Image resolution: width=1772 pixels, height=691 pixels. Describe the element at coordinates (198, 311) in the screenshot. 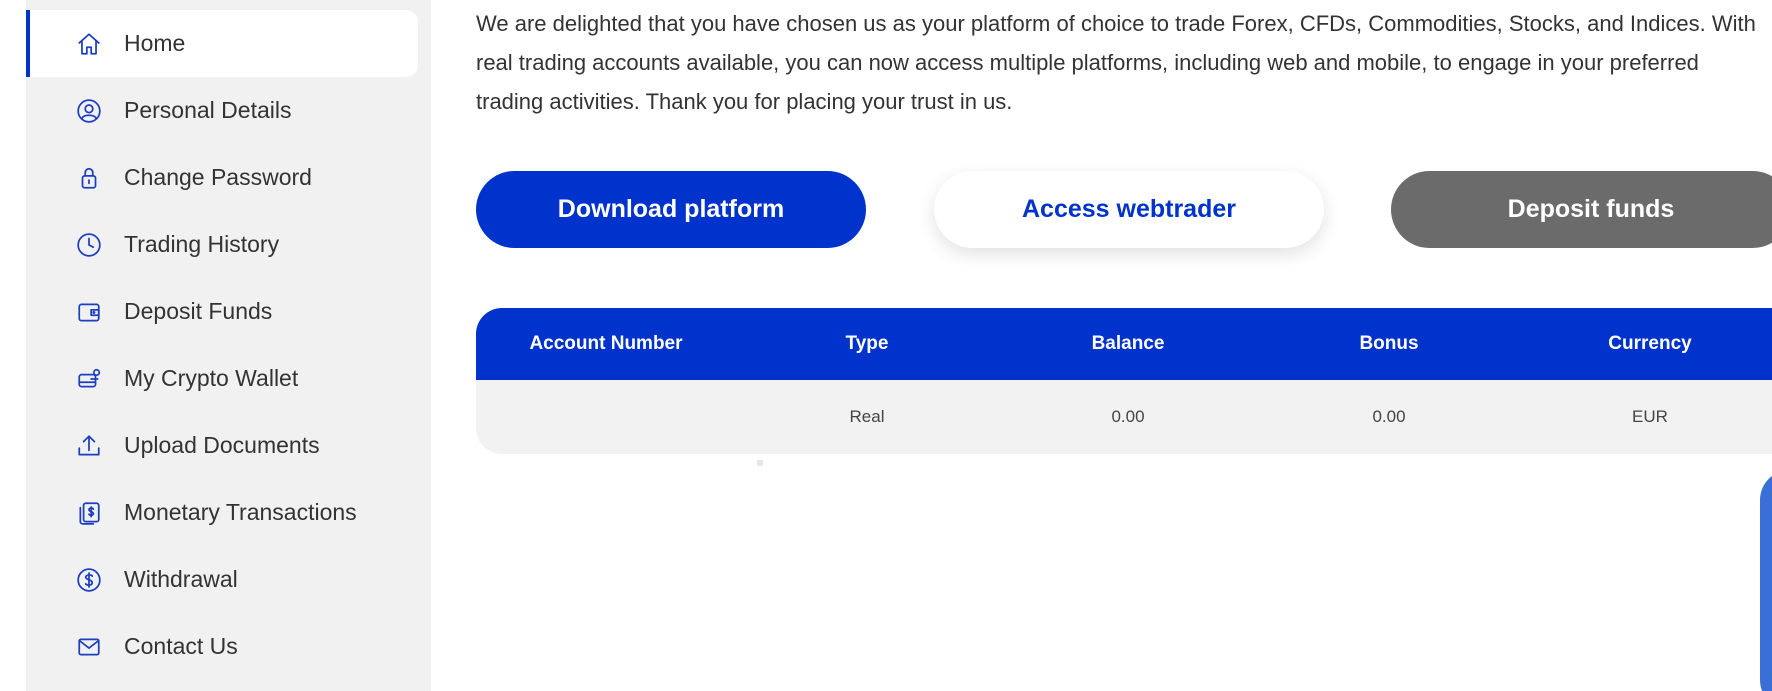

I see `sidebar-item-label: Deposit Funds` at that location.